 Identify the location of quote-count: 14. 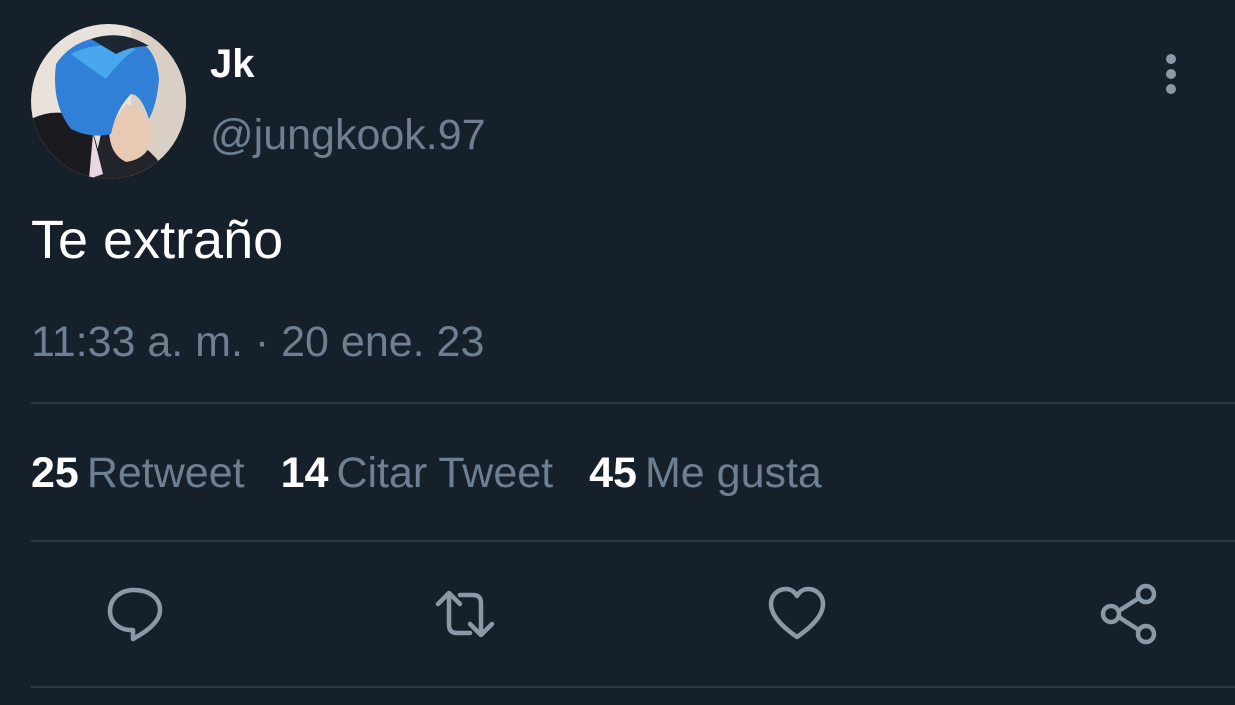
(304, 473).